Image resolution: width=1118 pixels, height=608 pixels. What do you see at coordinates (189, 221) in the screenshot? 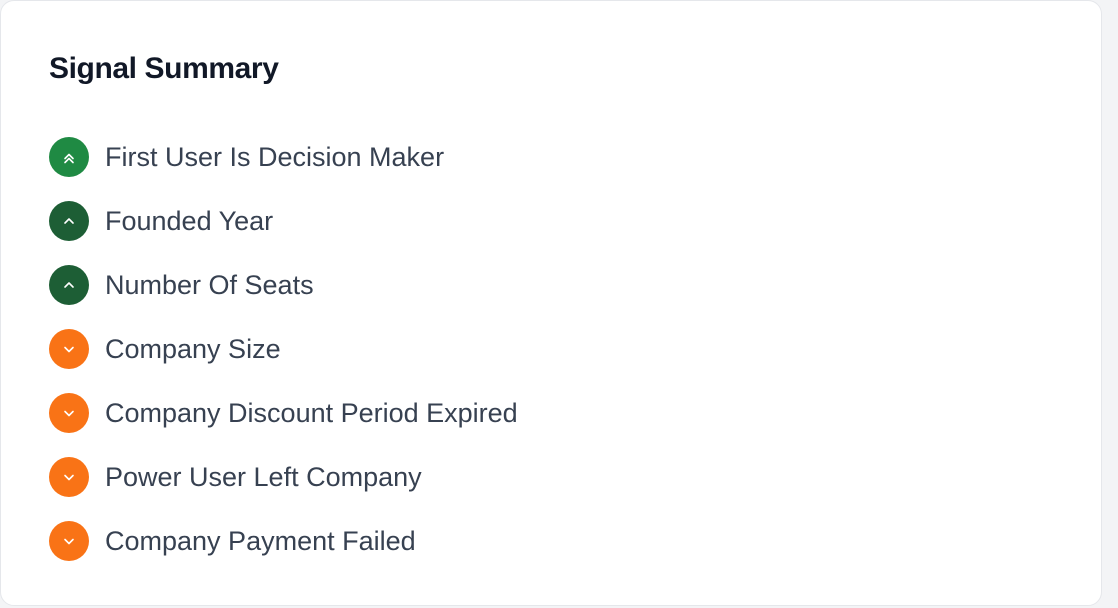
I see `signal-label: Founded Year` at bounding box center [189, 221].